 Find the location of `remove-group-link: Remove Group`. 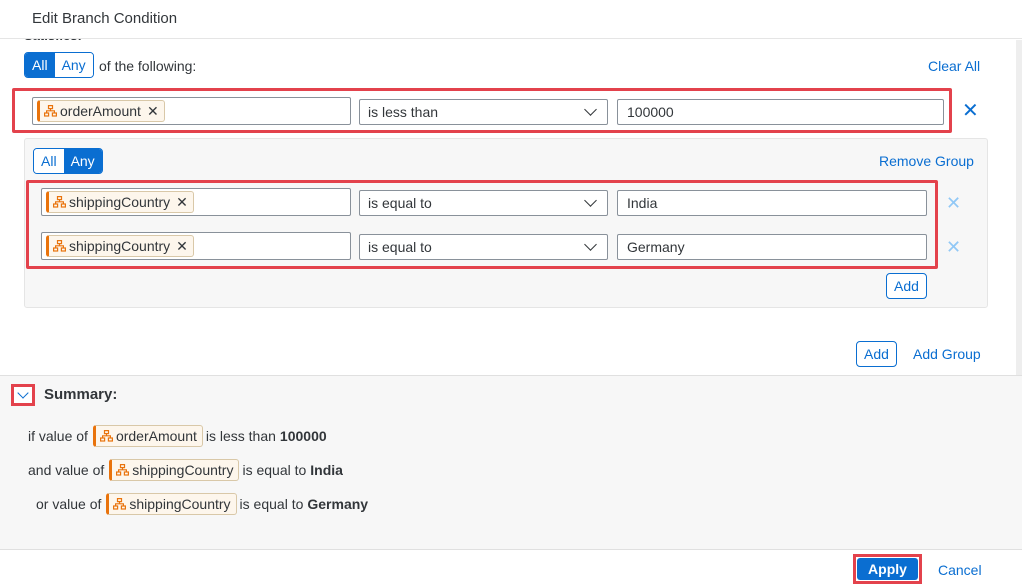

remove-group-link: Remove Group is located at coordinates (926, 161).